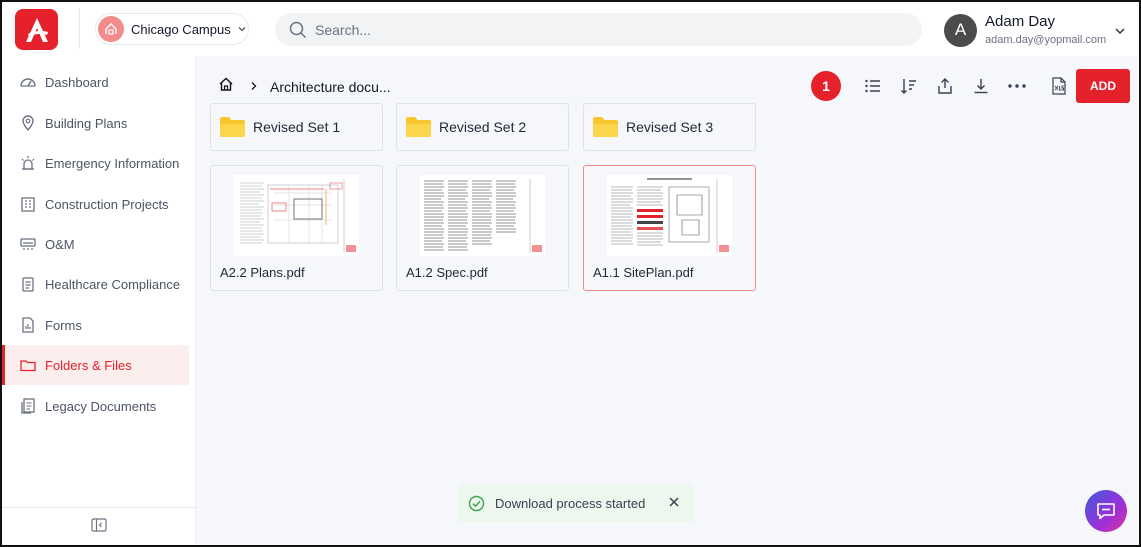 This screenshot has width=1141, height=547. Describe the element at coordinates (1046, 39) in the screenshot. I see `user-email: adam.day@yopmail.com` at that location.